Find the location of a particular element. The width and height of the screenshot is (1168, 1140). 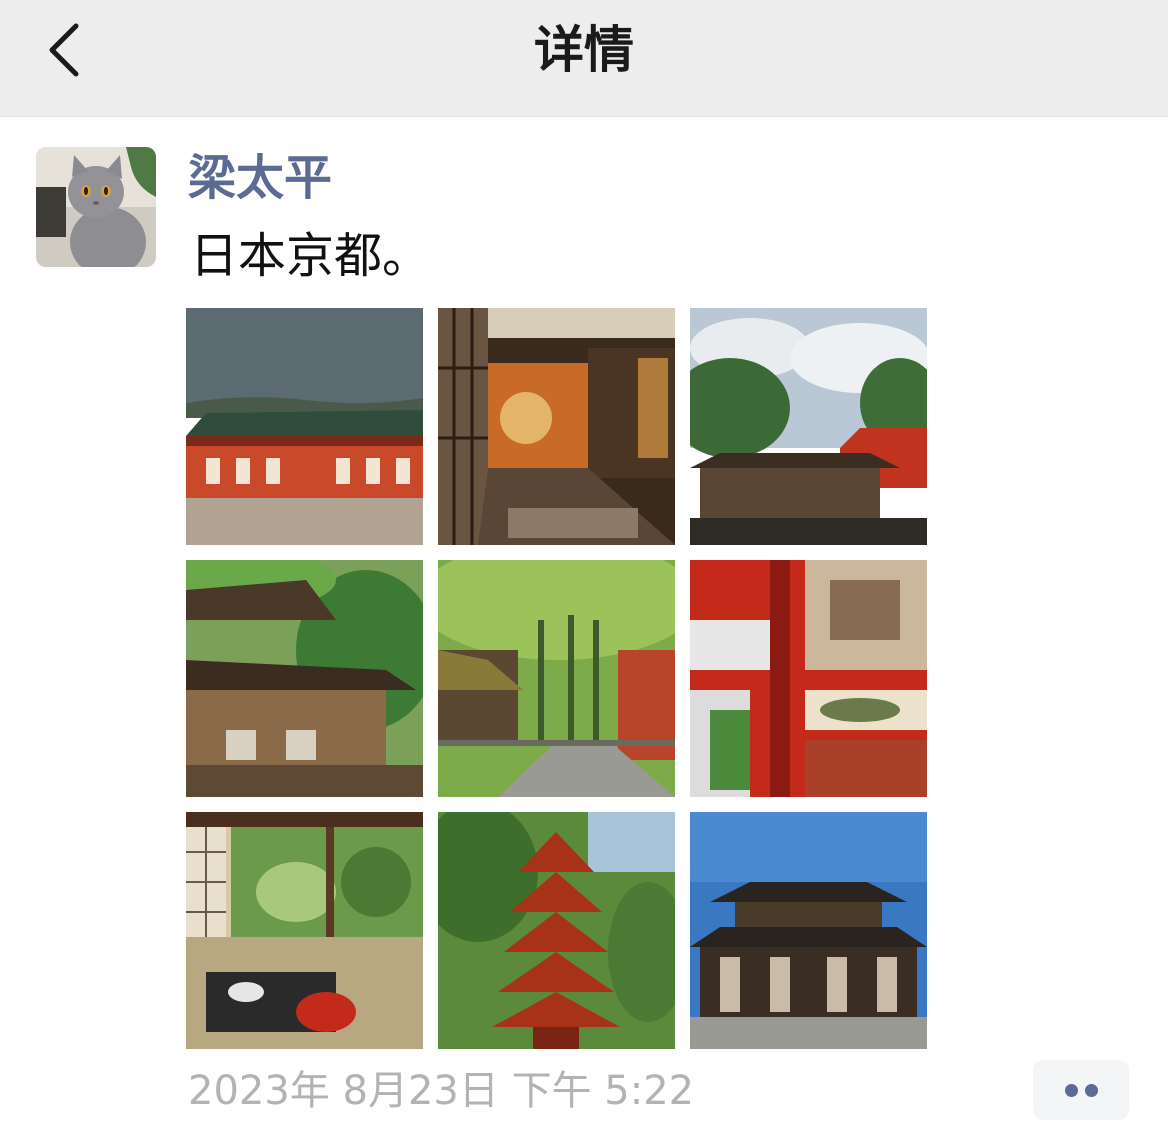

page-title: 详情 is located at coordinates (584, 50).